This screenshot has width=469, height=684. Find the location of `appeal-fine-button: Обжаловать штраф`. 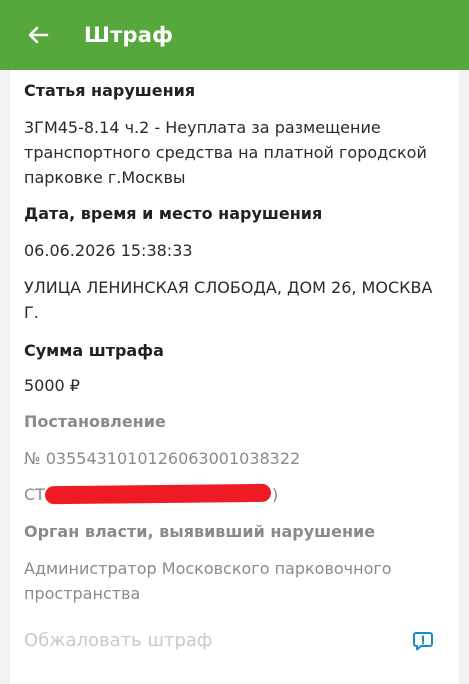

appeal-fine-button: Обжаловать штраф is located at coordinates (118, 640).